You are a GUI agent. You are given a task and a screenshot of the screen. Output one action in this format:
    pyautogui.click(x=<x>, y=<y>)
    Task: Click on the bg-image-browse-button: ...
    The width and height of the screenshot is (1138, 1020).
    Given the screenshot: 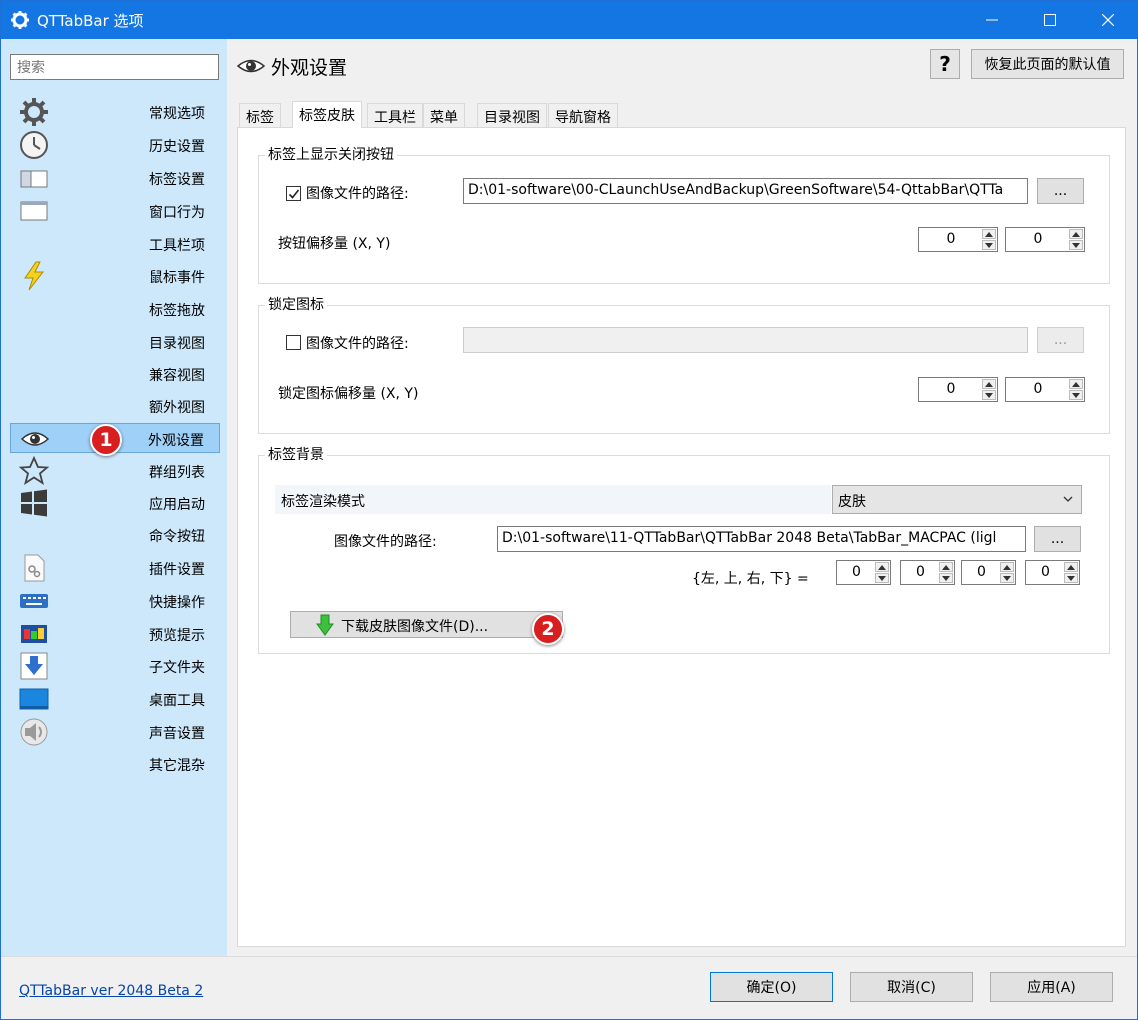 What is the action you would take?
    pyautogui.click(x=1057, y=539)
    